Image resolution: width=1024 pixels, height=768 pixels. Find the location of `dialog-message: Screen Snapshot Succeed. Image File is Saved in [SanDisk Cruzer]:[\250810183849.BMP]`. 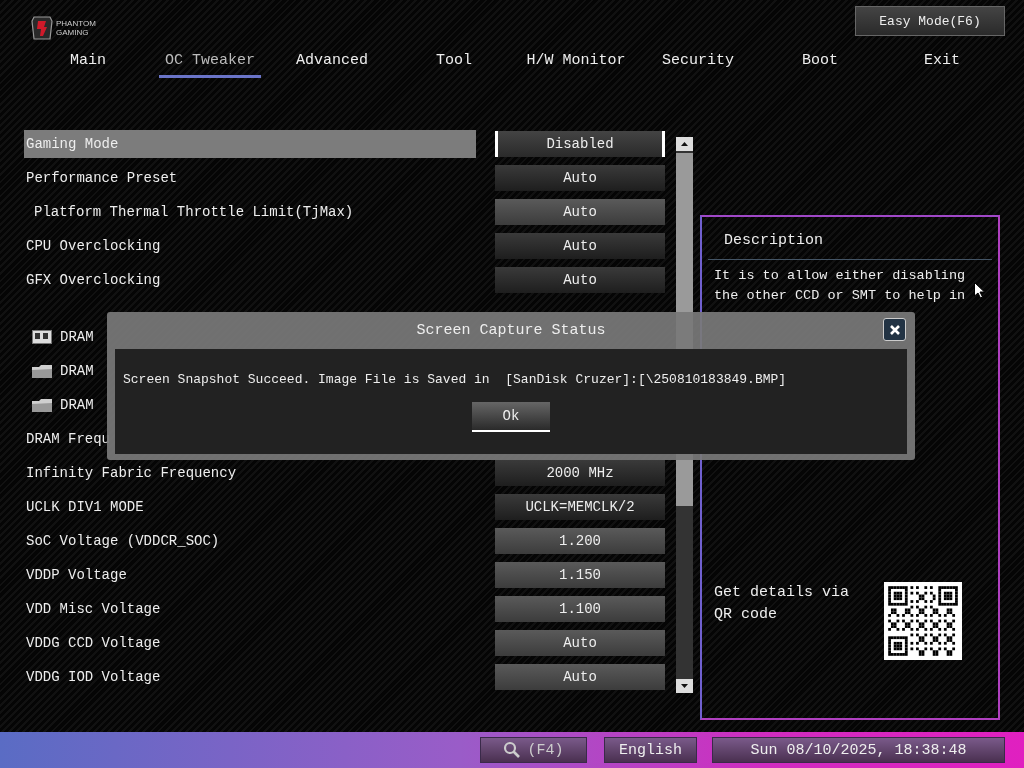

dialog-message: Screen Snapshot Succeed. Image File is Saved in [SanDisk Cruzer]:[\250810183849.BMP] is located at coordinates (455, 379).